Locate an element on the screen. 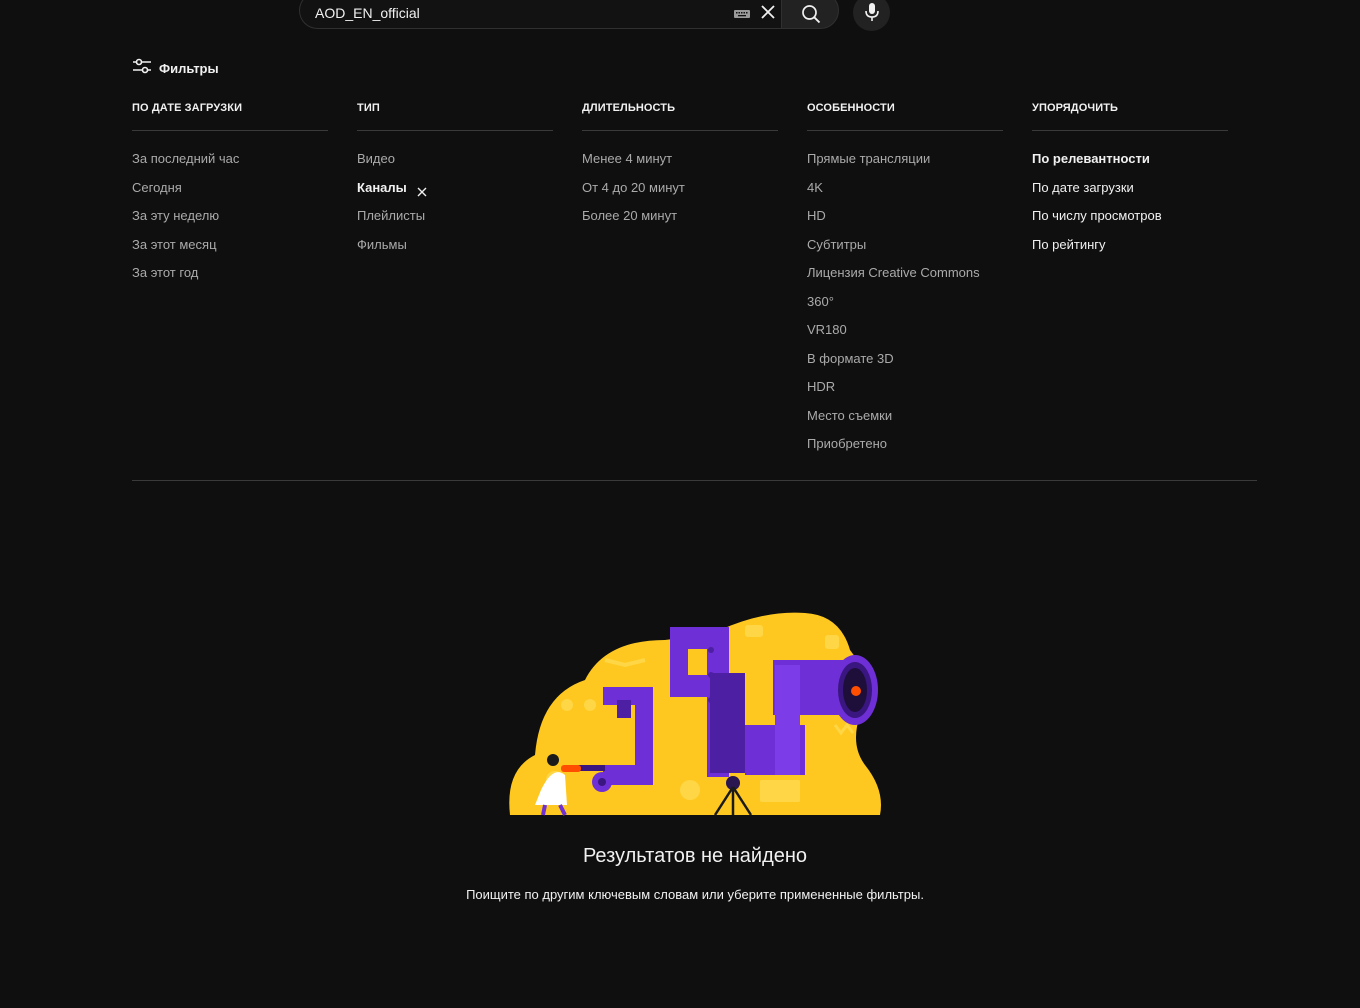  search-button is located at coordinates (810, 14).